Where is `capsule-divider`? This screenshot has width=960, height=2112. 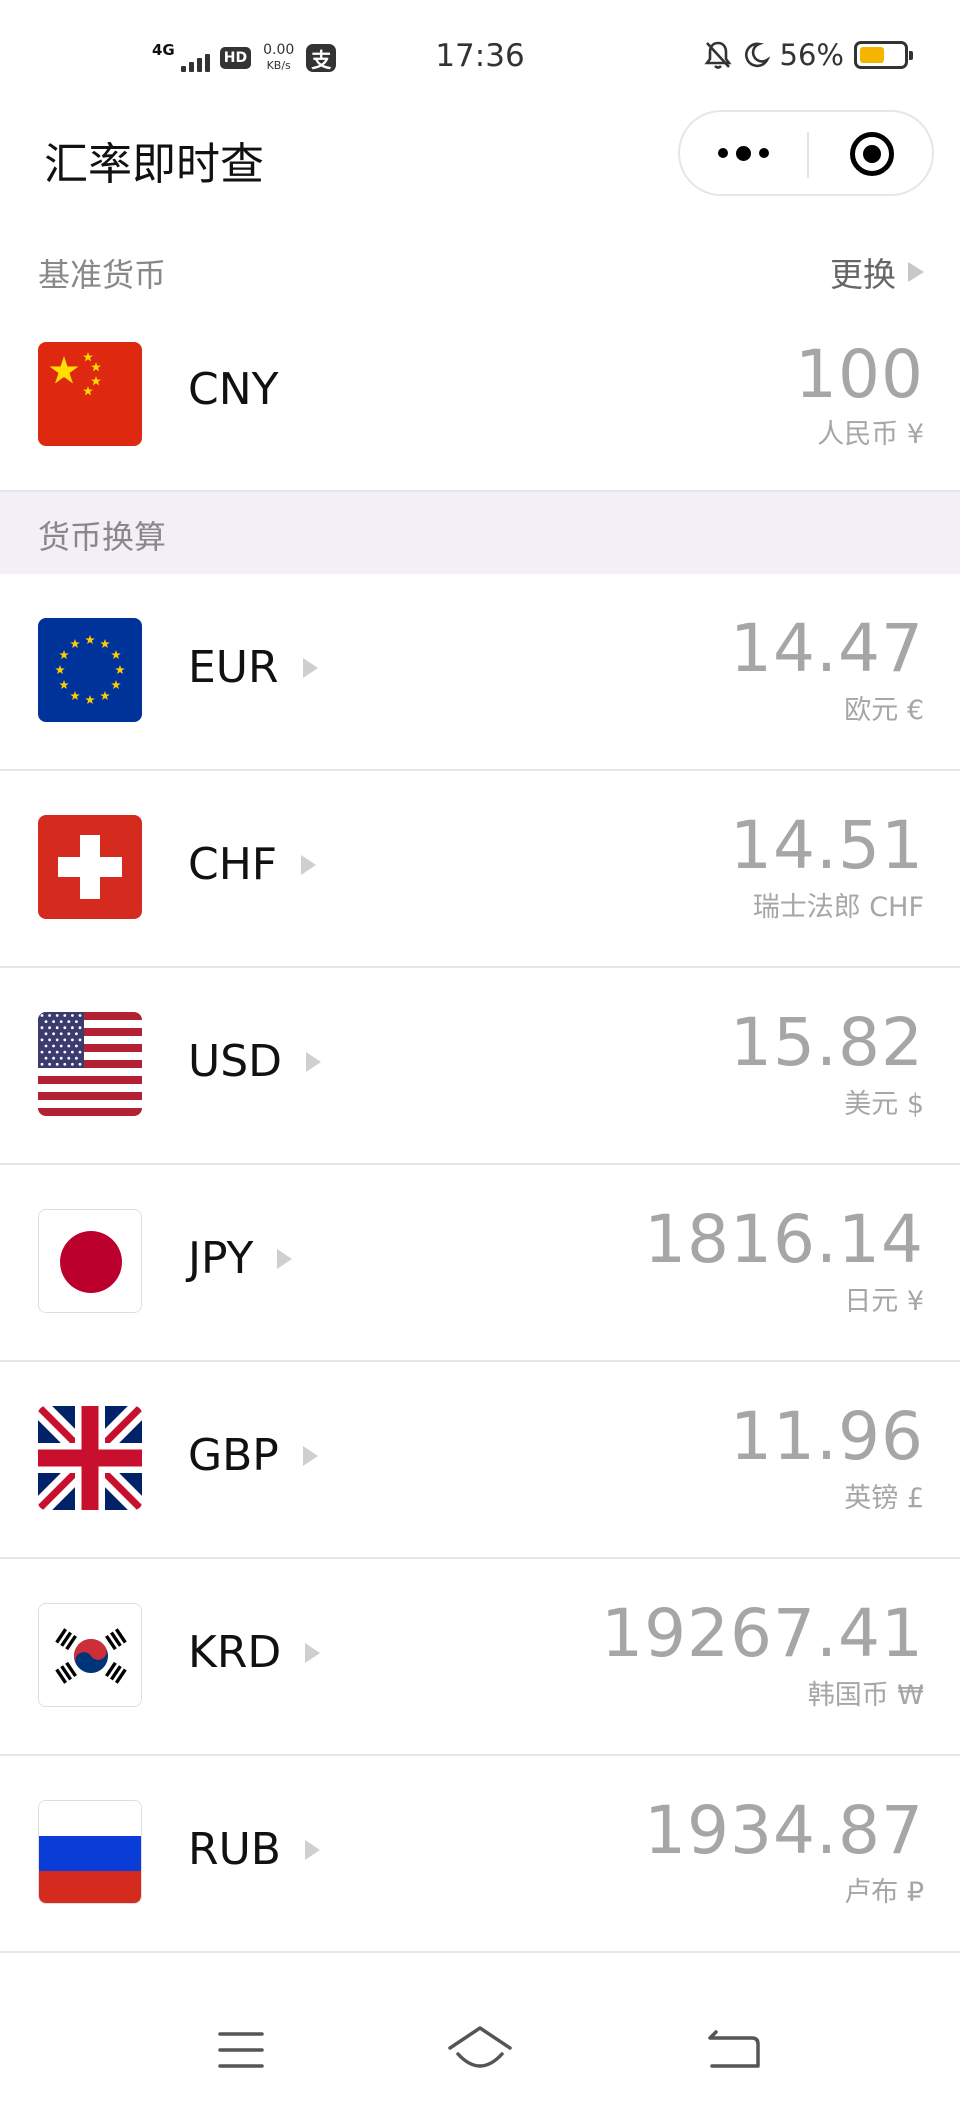 capsule-divider is located at coordinates (808, 155).